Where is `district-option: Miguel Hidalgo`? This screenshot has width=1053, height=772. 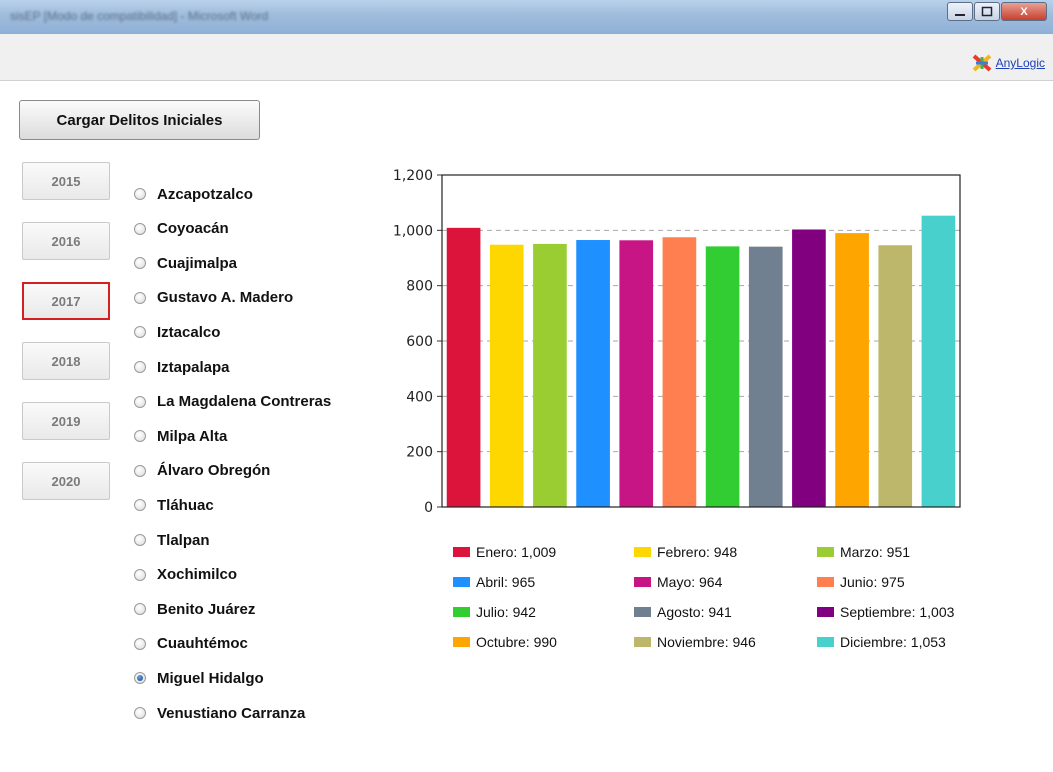 district-option: Miguel Hidalgo is located at coordinates (199, 678).